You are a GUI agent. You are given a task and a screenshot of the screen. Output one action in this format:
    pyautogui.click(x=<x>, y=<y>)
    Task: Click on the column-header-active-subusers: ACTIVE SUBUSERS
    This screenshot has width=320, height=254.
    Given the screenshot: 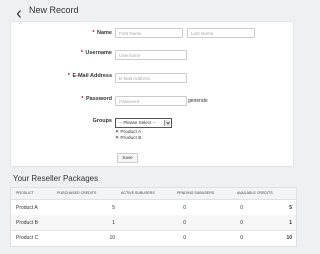 What is the action you would take?
    pyautogui.click(x=138, y=193)
    